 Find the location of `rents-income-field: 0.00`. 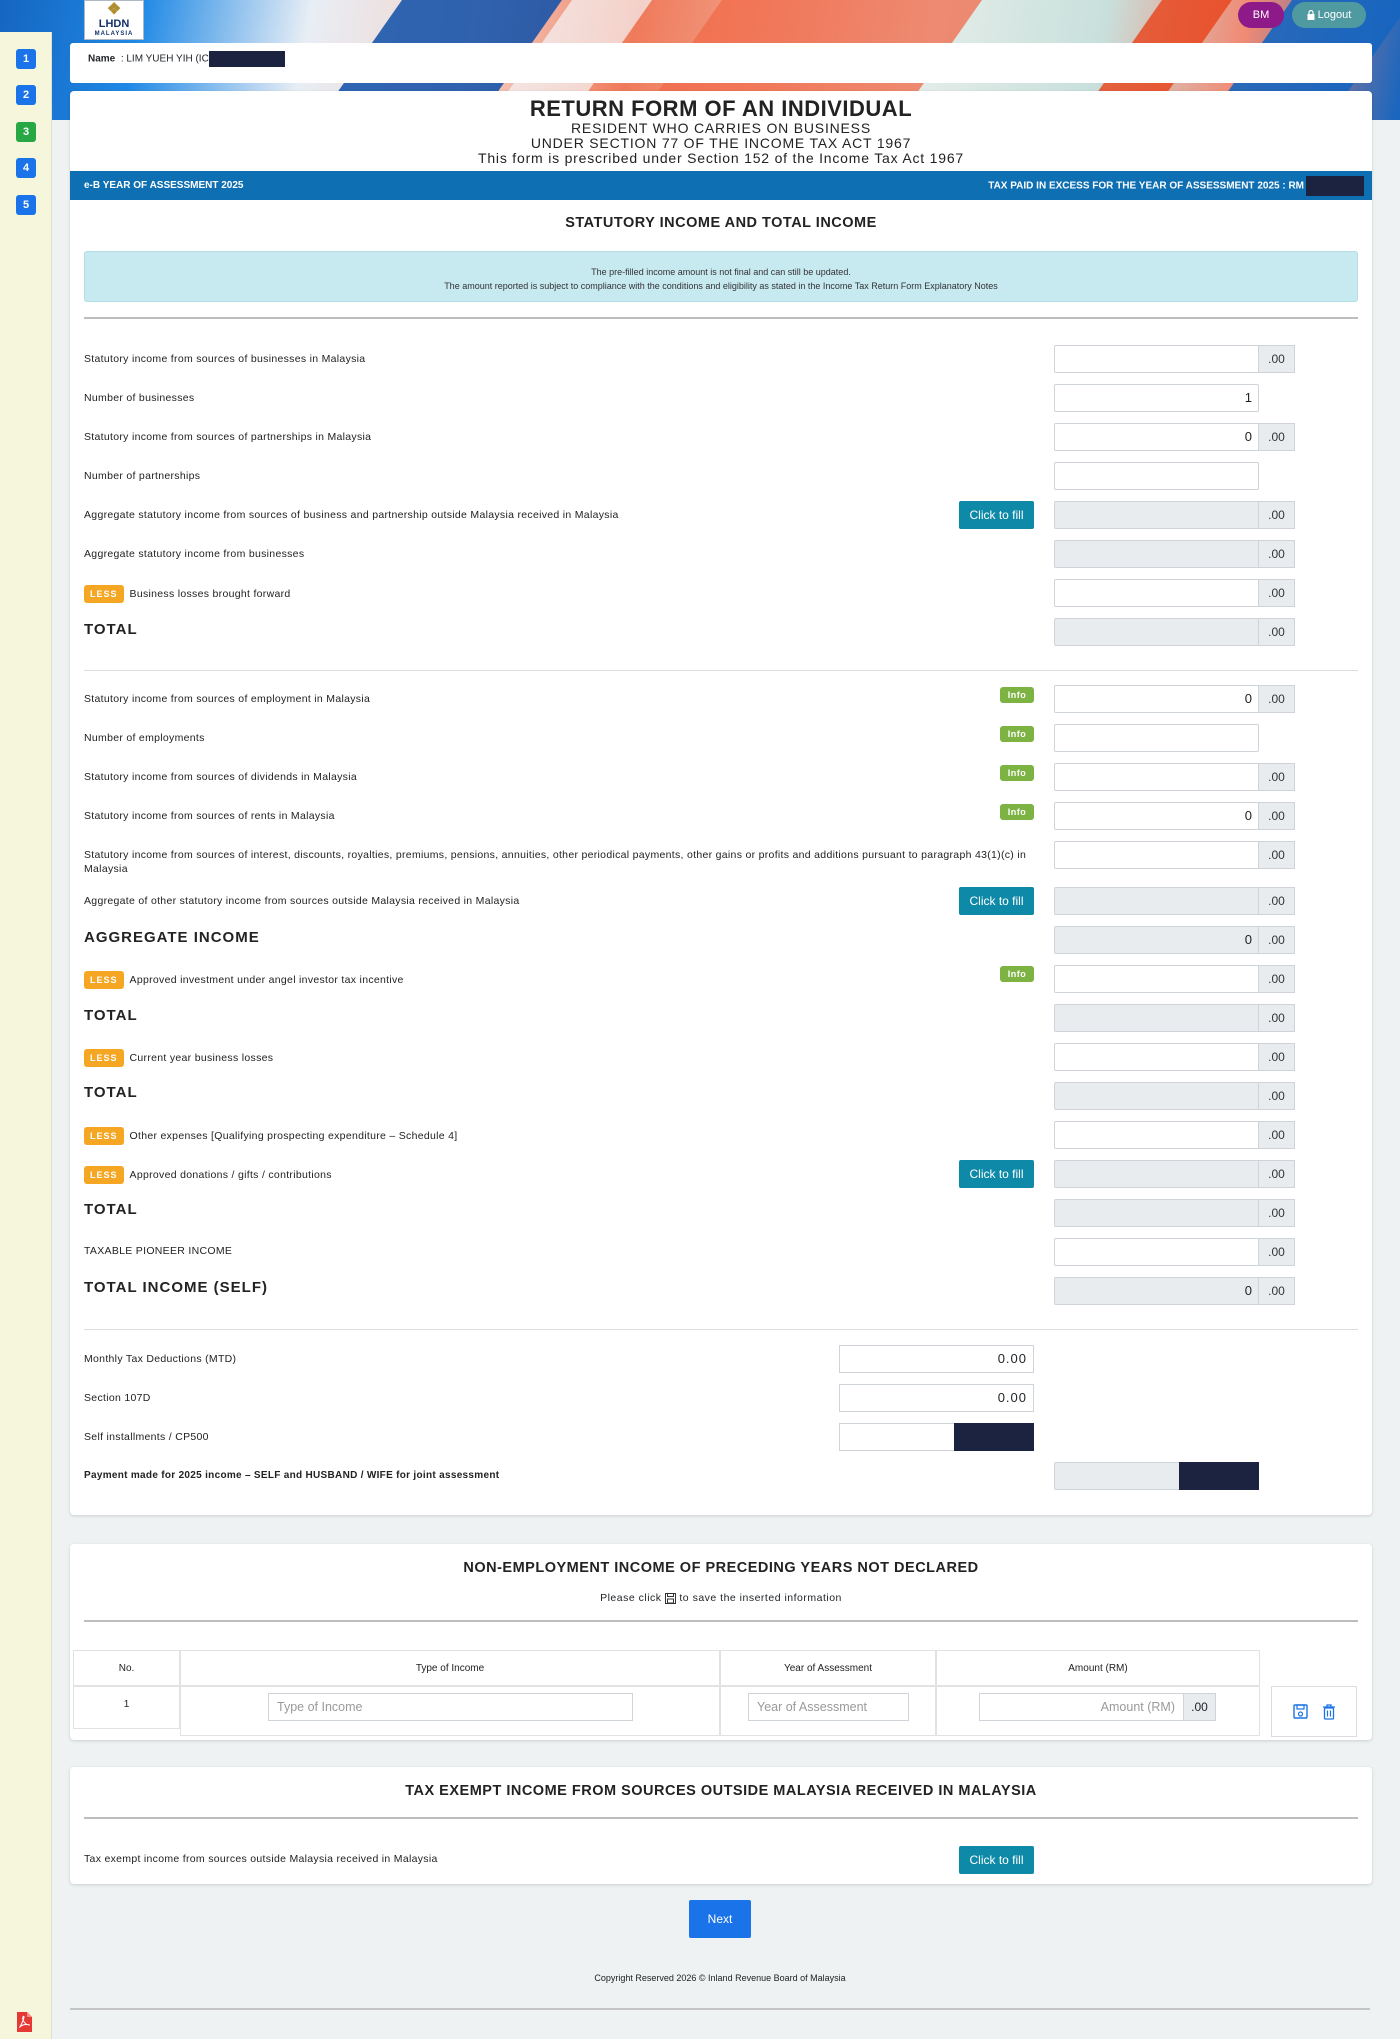

rents-income-field: 0.00 is located at coordinates (1174, 816).